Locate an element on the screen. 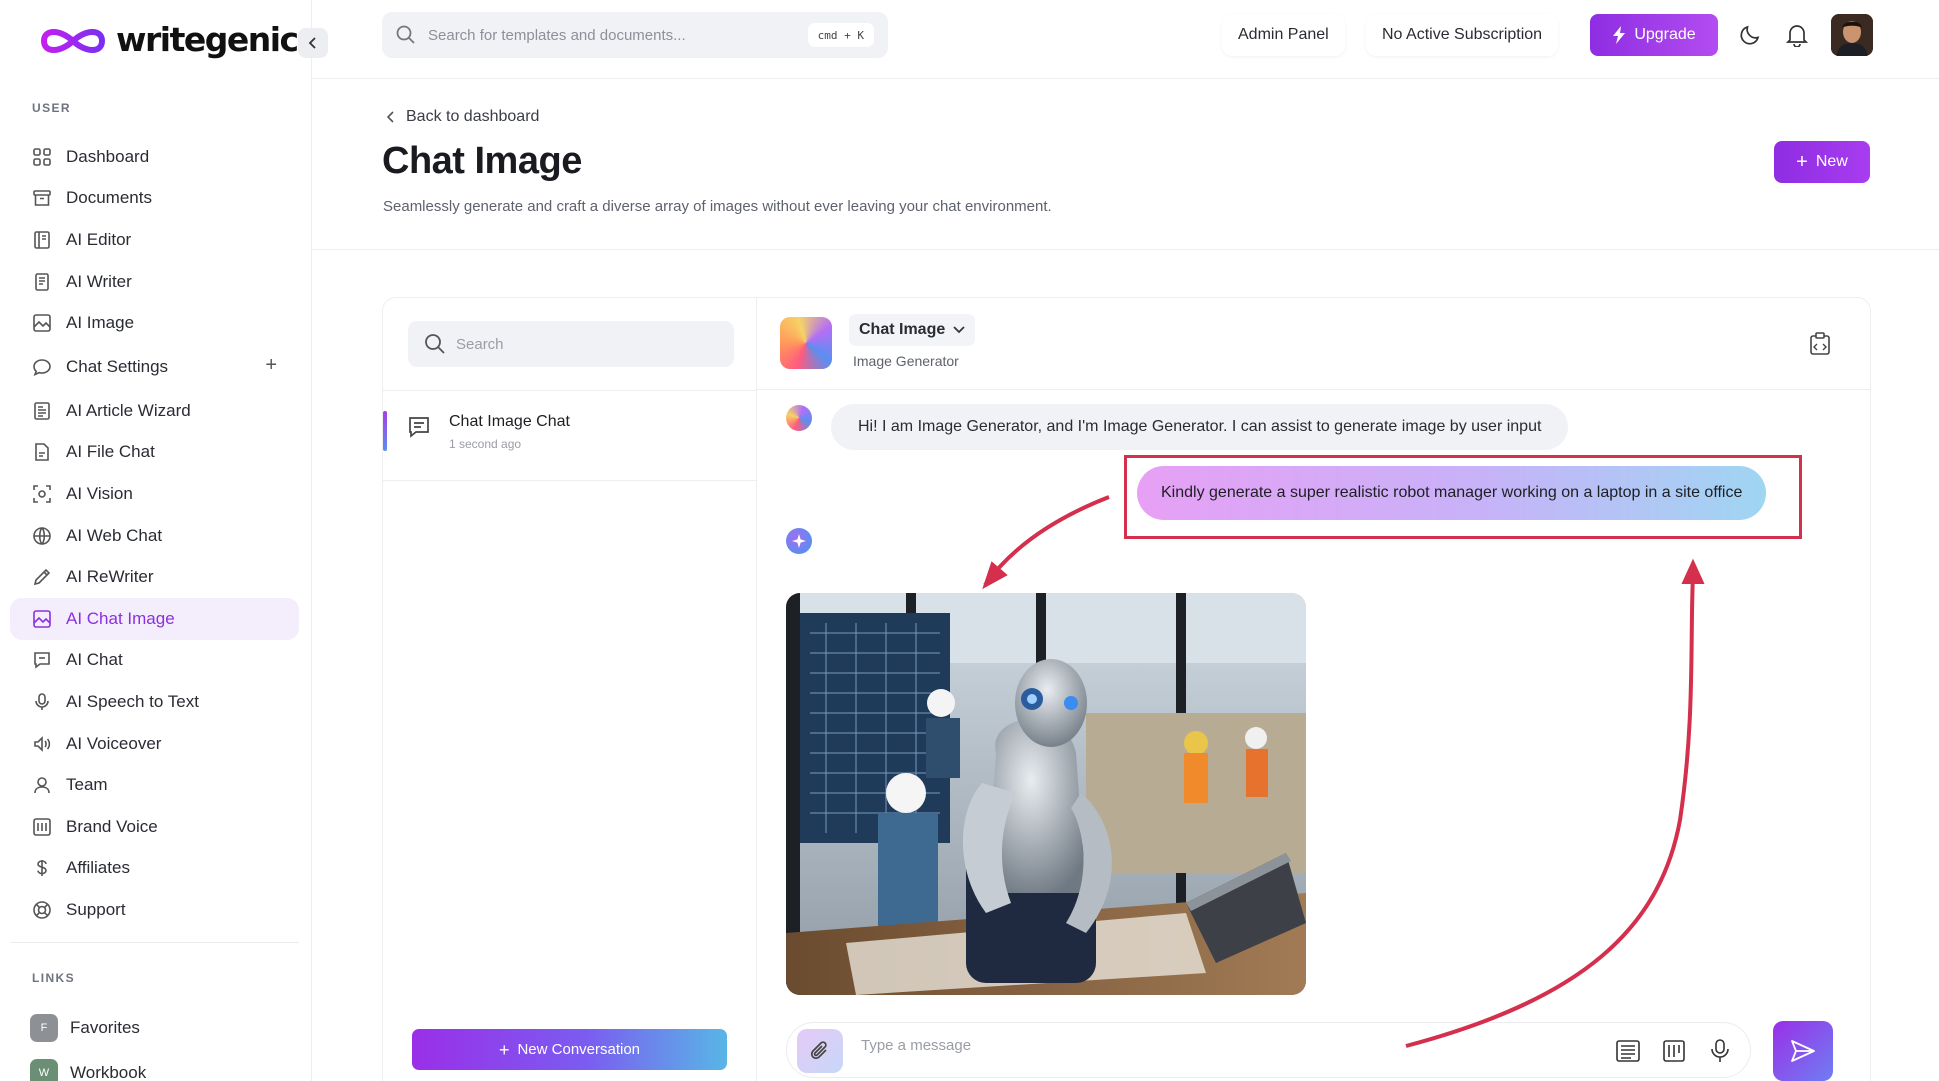 This screenshot has width=1939, height=1081. send-button is located at coordinates (1803, 1051).